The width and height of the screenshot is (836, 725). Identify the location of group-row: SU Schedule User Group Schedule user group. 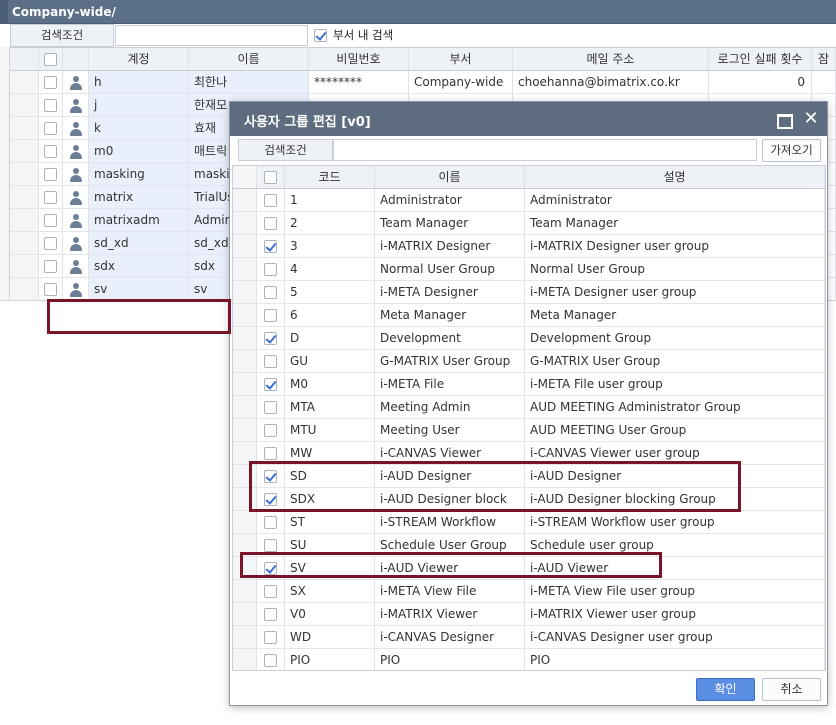
(529, 545).